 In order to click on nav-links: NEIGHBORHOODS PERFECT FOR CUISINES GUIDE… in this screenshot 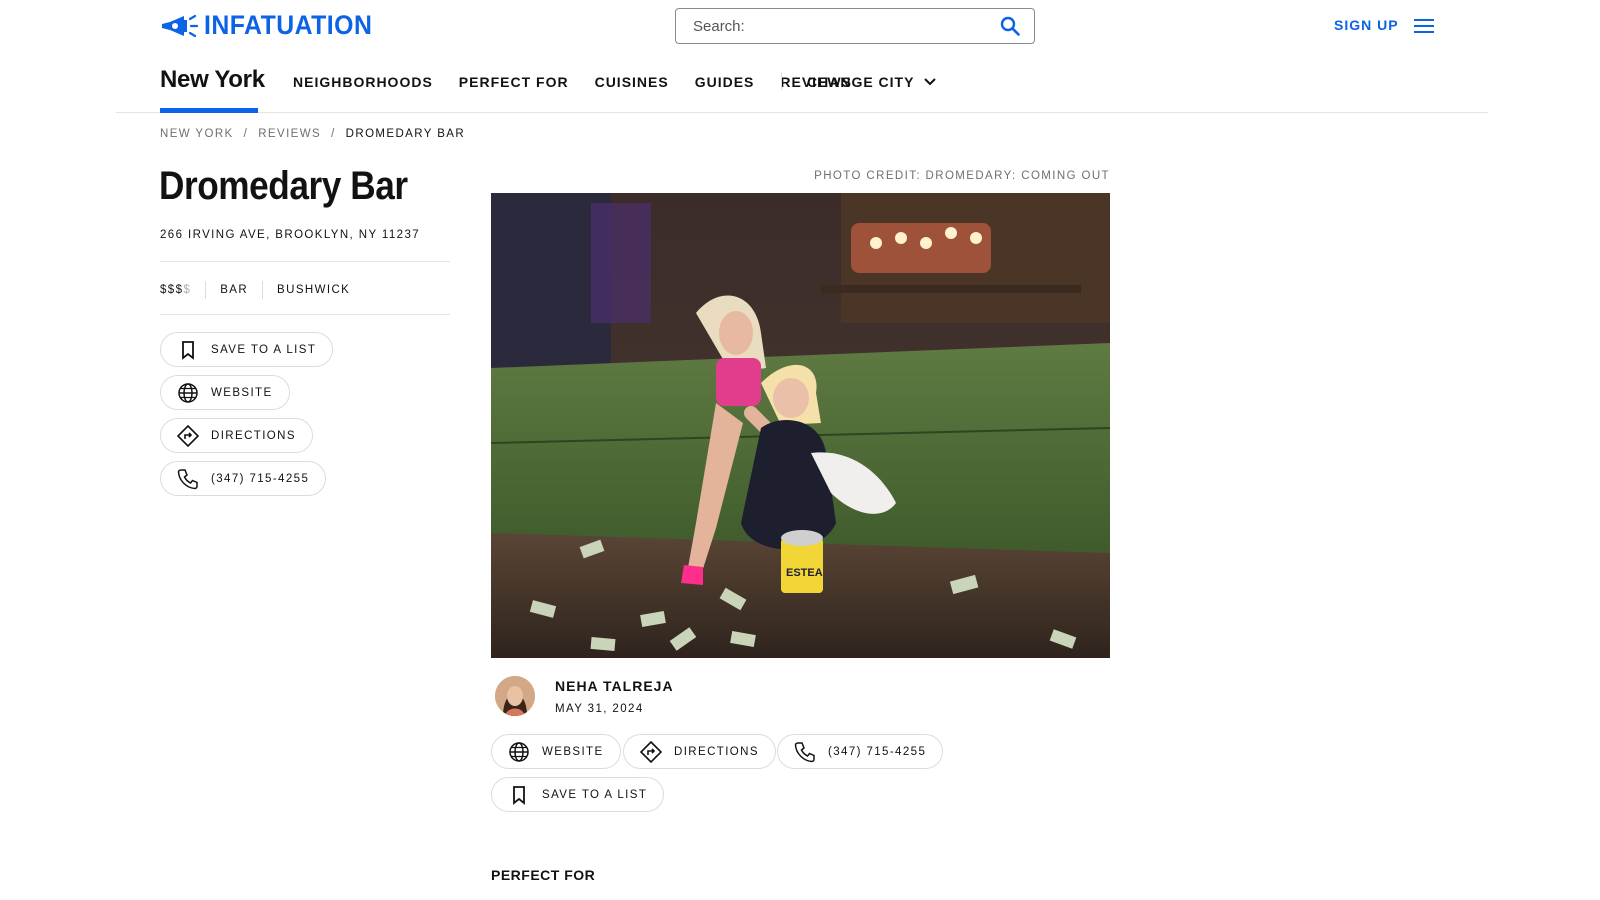, I will do `click(572, 82)`.